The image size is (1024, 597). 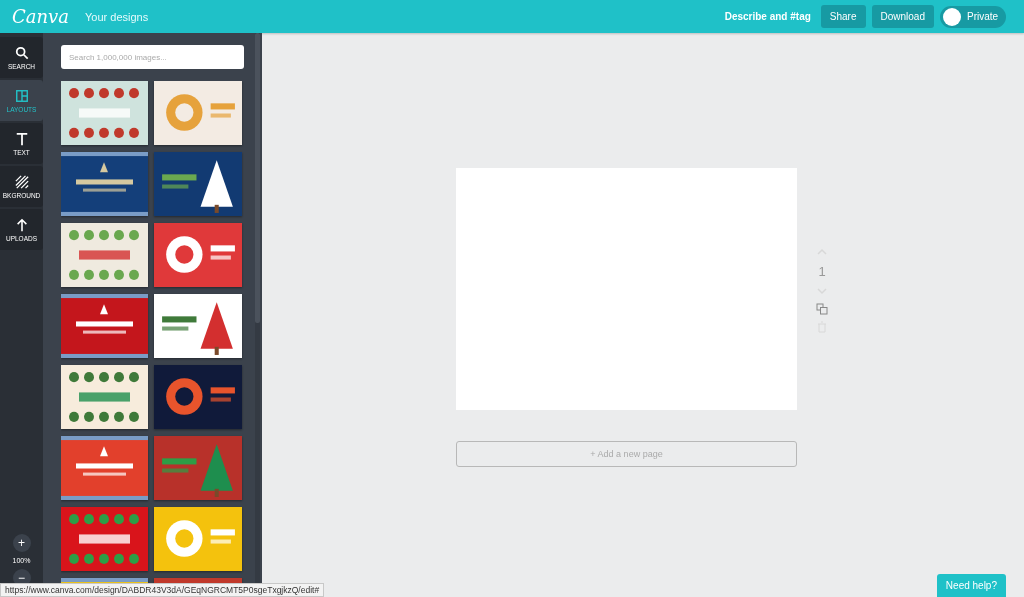 What do you see at coordinates (971, 585) in the screenshot?
I see `help-button: Need help?` at bounding box center [971, 585].